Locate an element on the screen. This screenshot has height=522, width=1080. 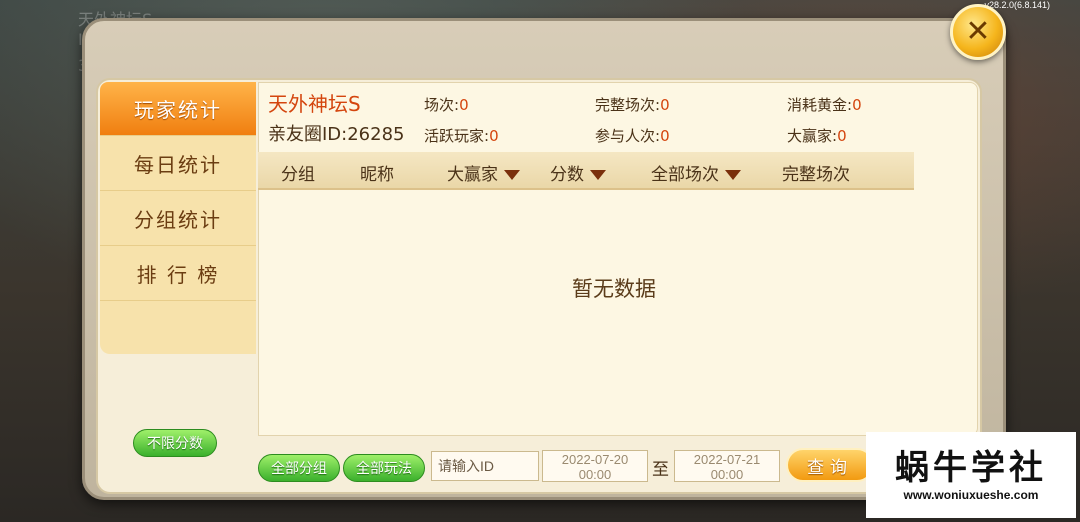
stat-sessions: 场次:0 is located at coordinates (446, 105).